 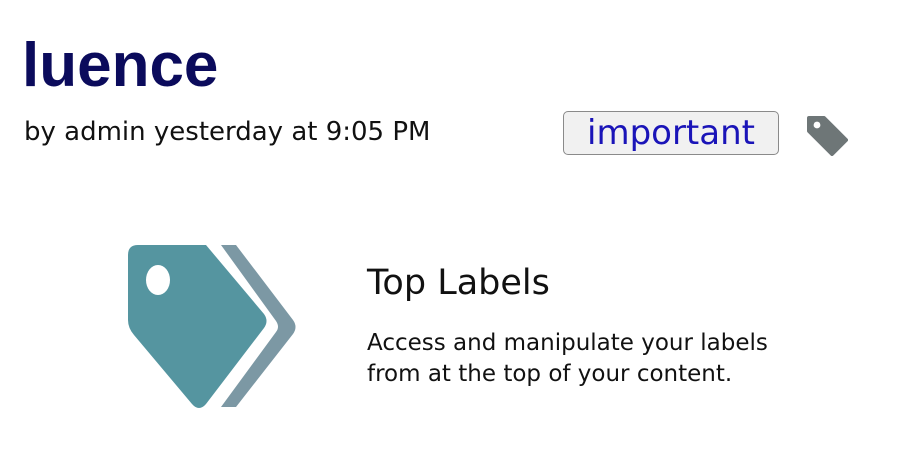 What do you see at coordinates (567, 343) in the screenshot?
I see `feature-description-line: Access and manipulate your labels` at bounding box center [567, 343].